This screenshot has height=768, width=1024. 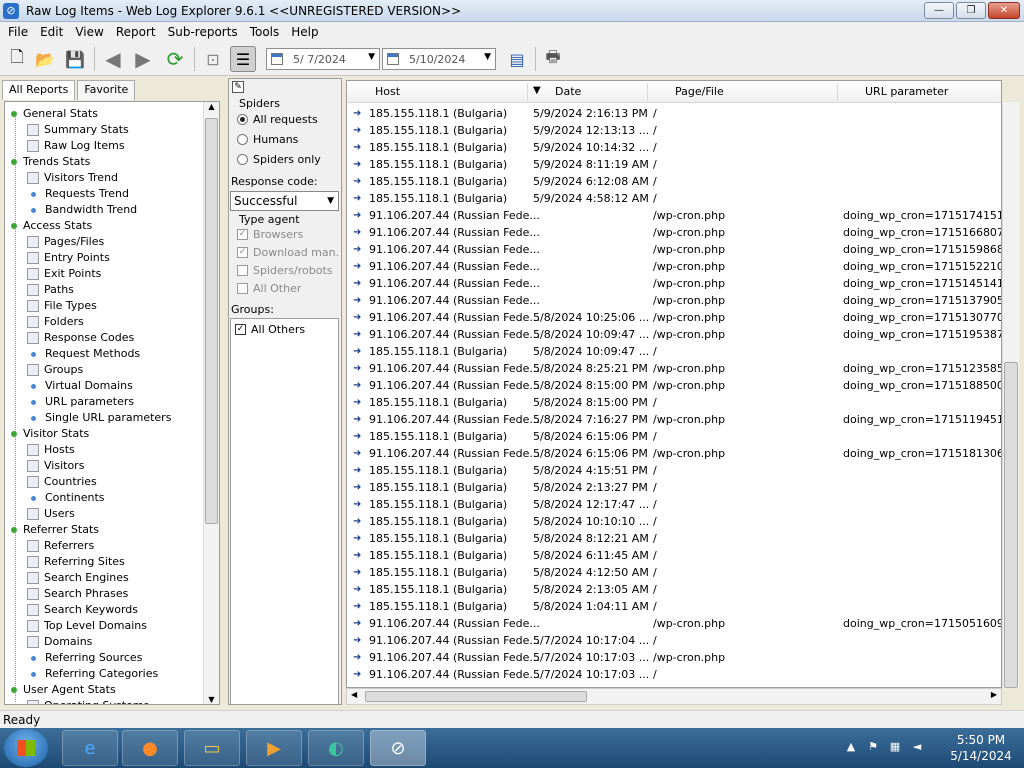 What do you see at coordinates (274, 748) in the screenshot?
I see `media-player-icon: ▶` at bounding box center [274, 748].